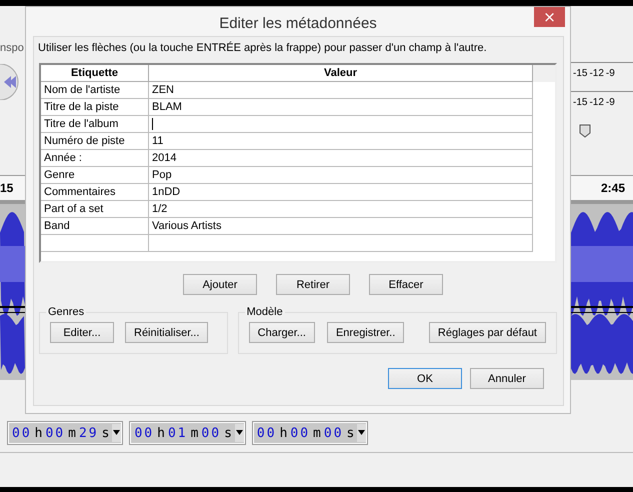 The image size is (633, 492). What do you see at coordinates (341, 192) in the screenshot?
I see `table-cell: 1nDD` at bounding box center [341, 192].